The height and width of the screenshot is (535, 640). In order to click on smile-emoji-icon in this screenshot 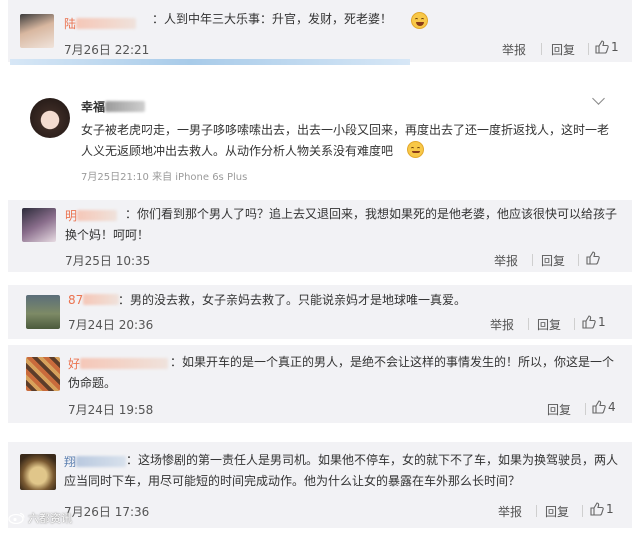, I will do `click(415, 149)`.